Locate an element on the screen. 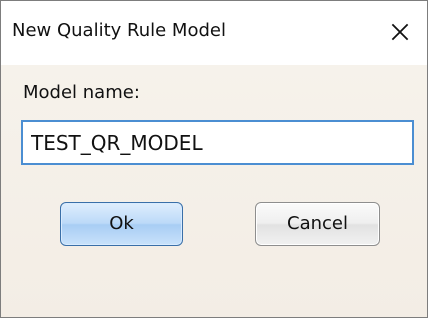 The image size is (428, 318). close-button is located at coordinates (400, 32).